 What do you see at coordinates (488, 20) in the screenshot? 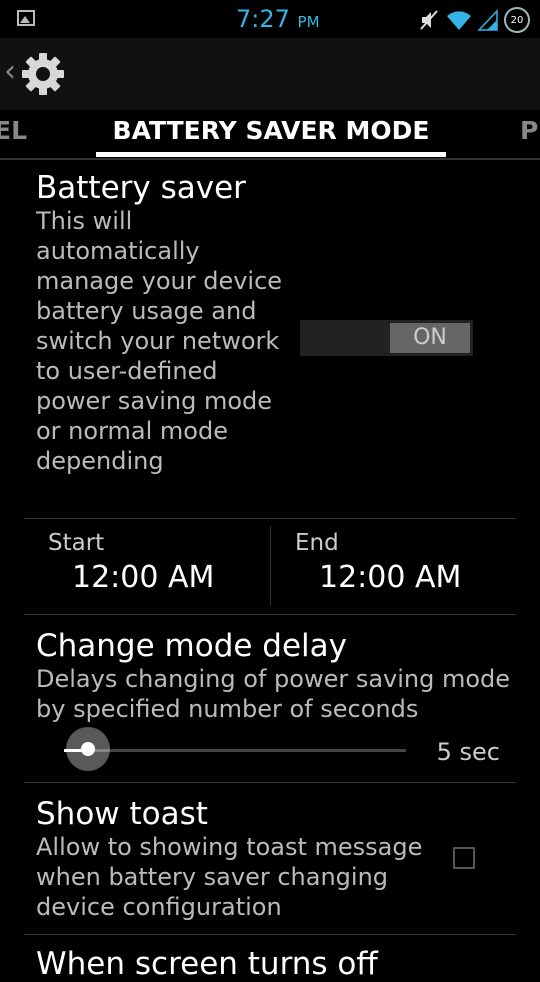
I see `signal-icon` at bounding box center [488, 20].